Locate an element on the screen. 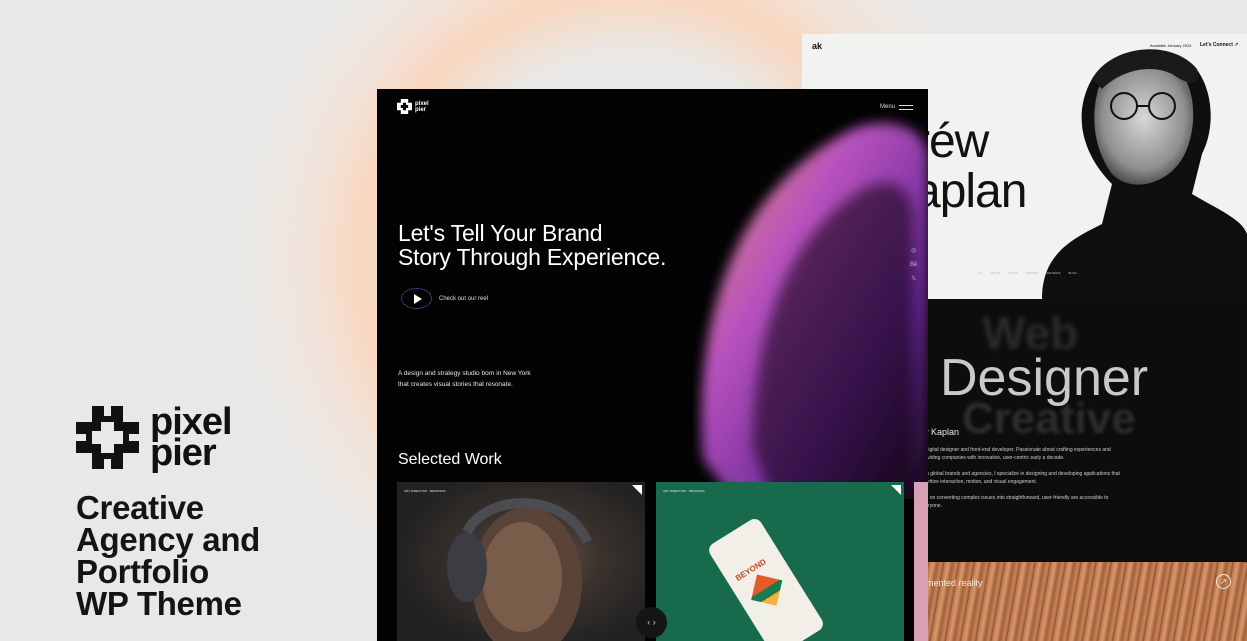  augmented-reality-label: mented reality is located at coordinates (954, 583).